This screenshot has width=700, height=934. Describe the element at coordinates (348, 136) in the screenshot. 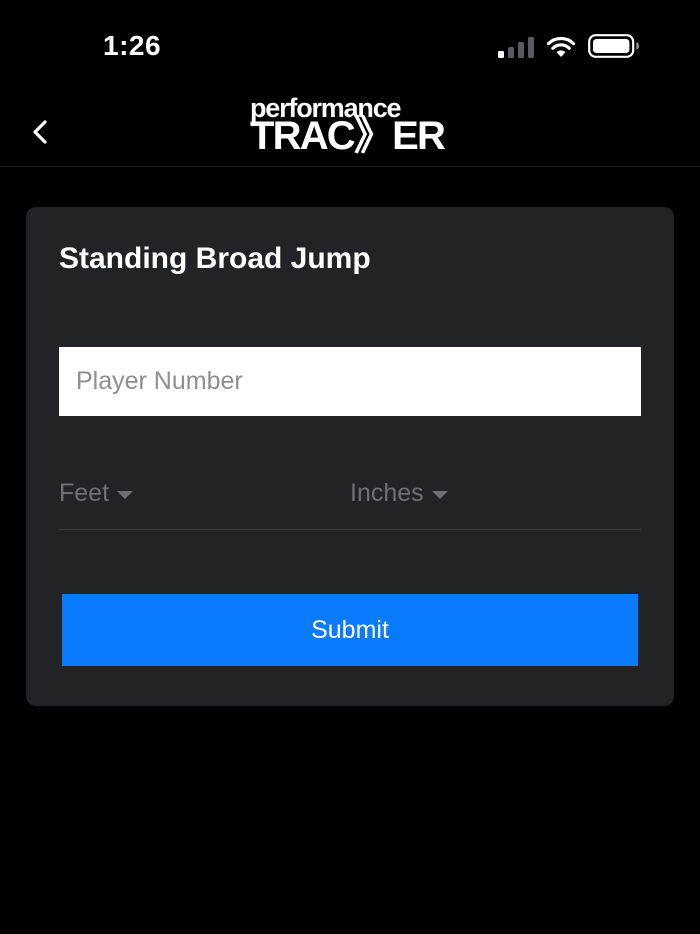

I see `logo-bottom-text: TRAC》ER` at that location.